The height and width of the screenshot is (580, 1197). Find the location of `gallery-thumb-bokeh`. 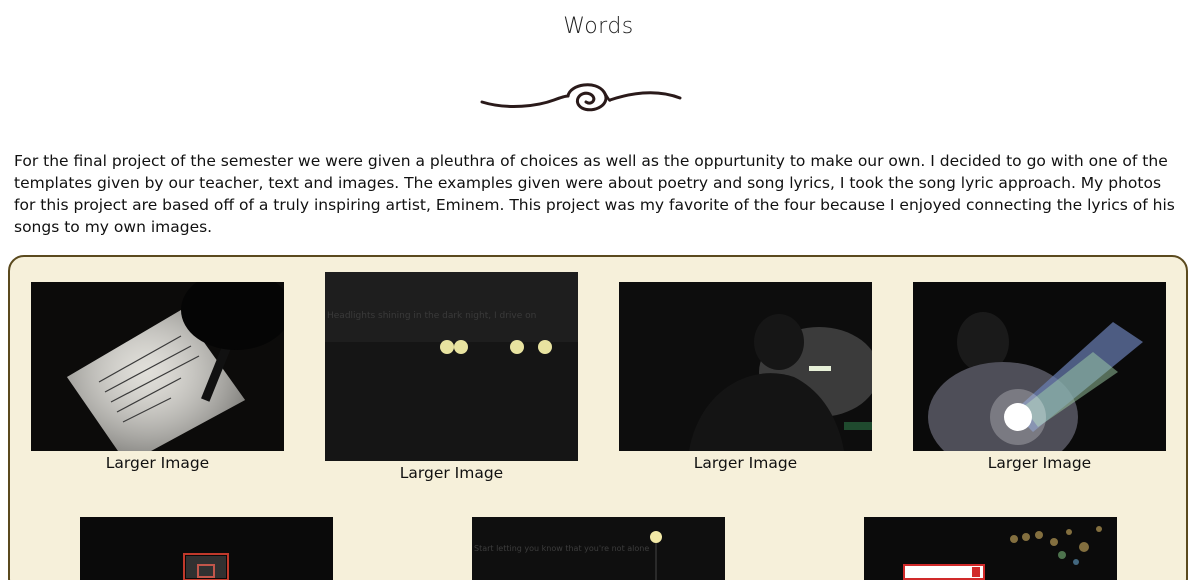

gallery-thumb-bokeh is located at coordinates (990, 548).